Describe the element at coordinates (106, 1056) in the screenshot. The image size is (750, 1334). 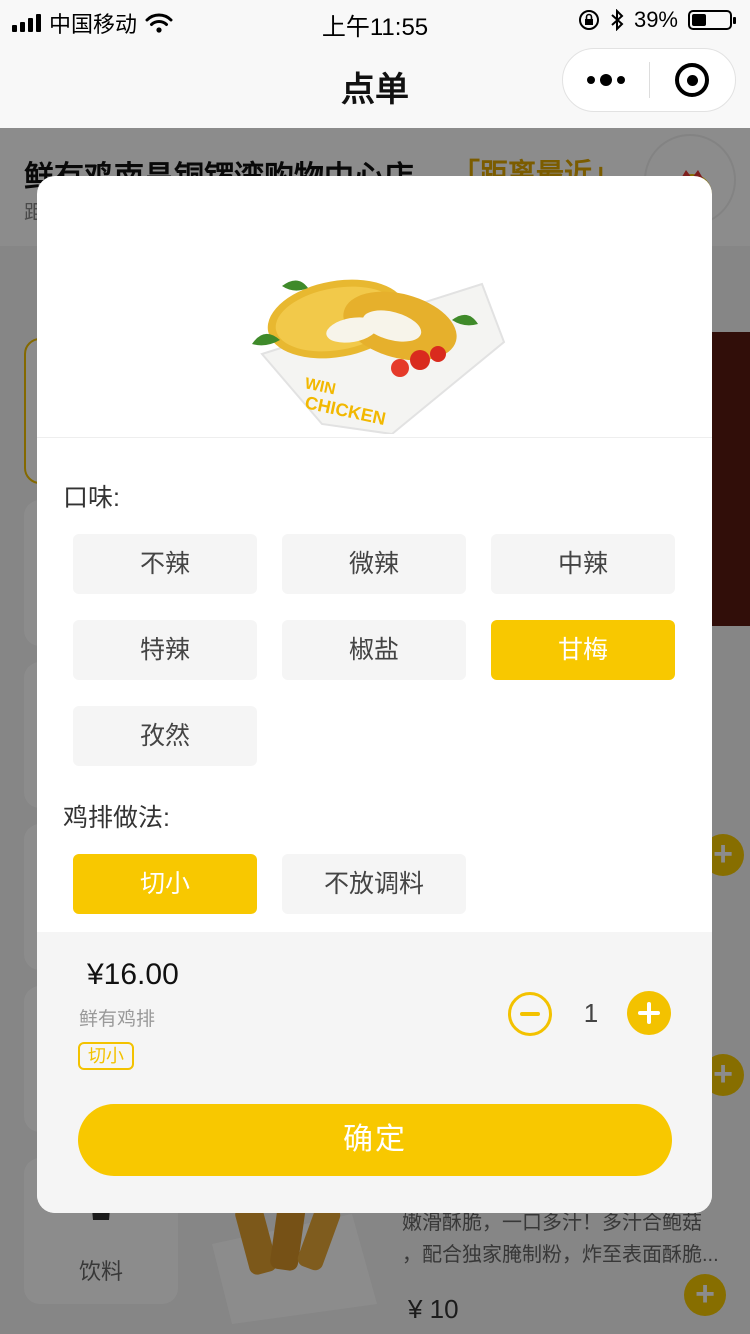
I see `selected-option-tag: 切小` at that location.